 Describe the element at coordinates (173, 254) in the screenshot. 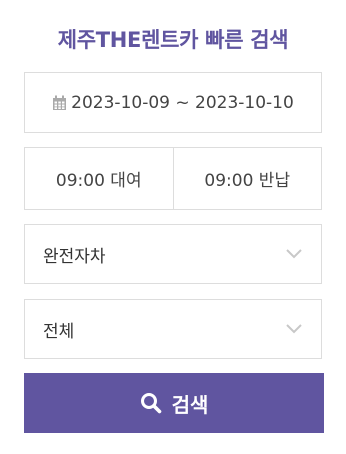

I see `insurance-select: 완전자차` at that location.